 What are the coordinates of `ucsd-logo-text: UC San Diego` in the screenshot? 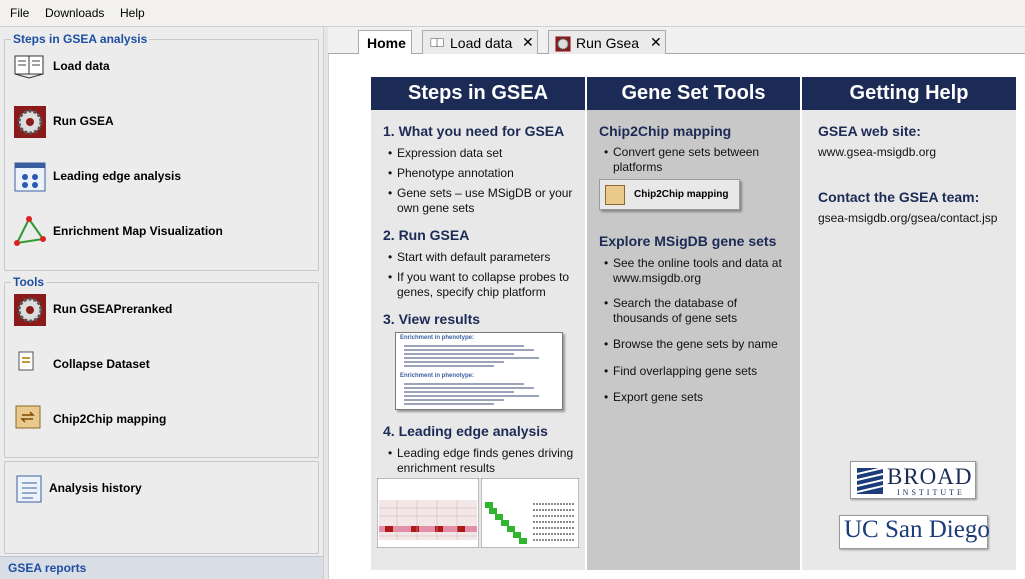 It's located at (917, 529).